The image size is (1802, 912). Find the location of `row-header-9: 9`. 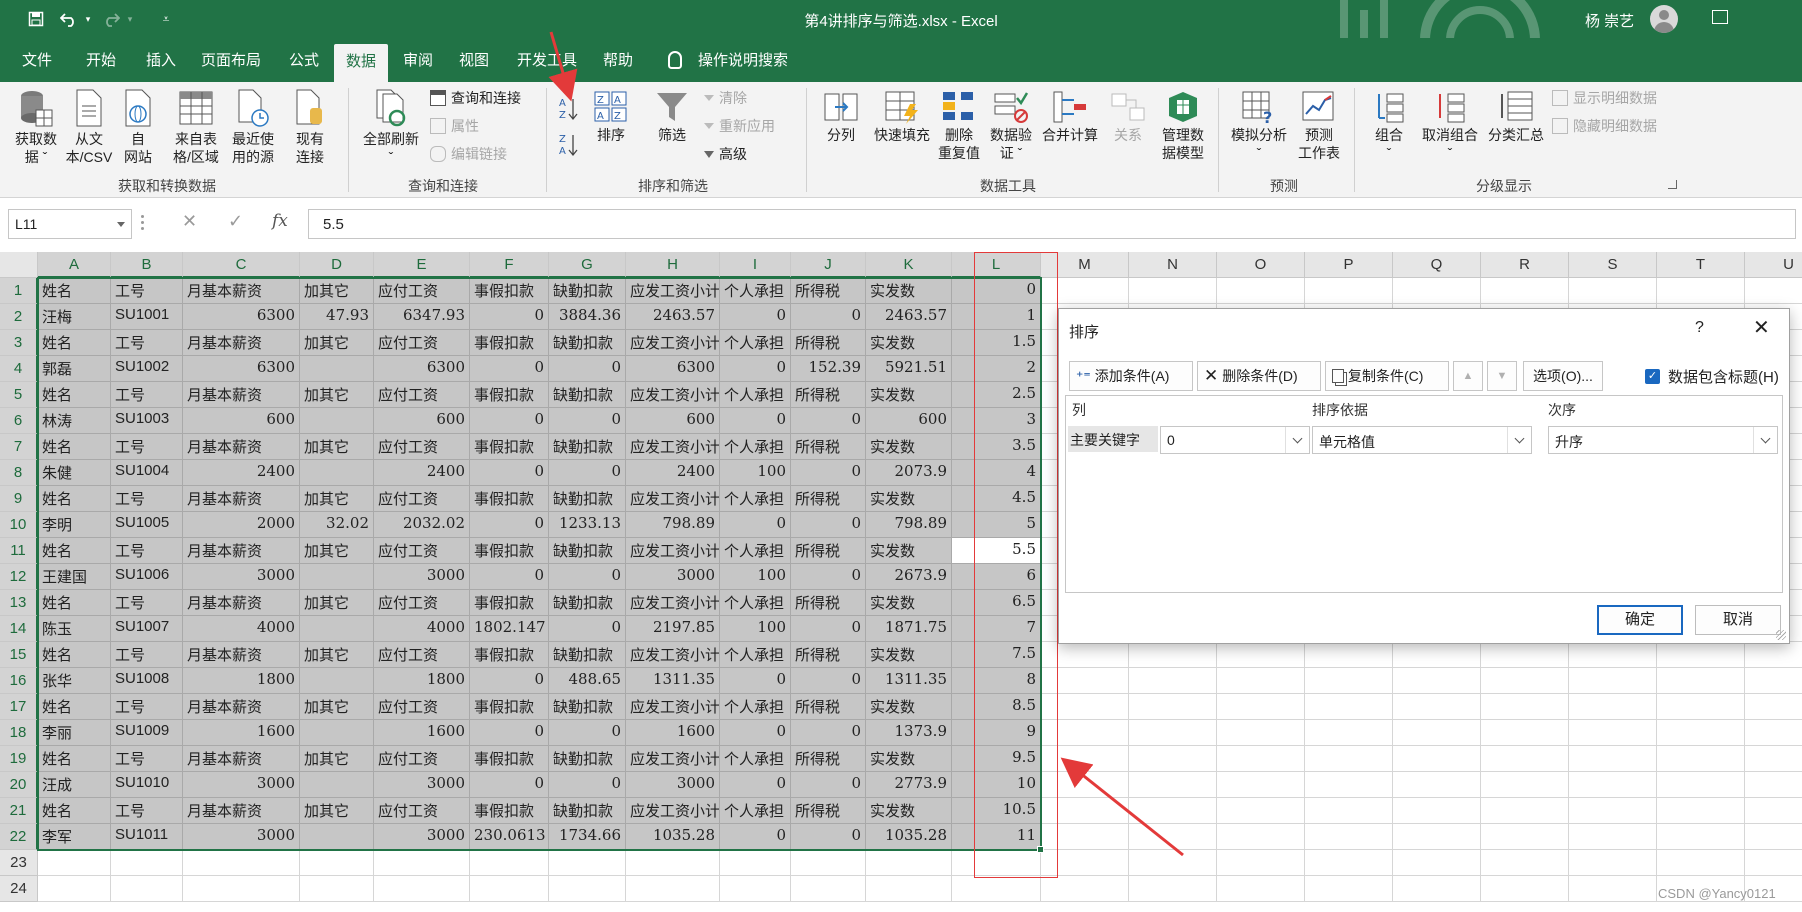

row-header-9: 9 is located at coordinates (19, 499).